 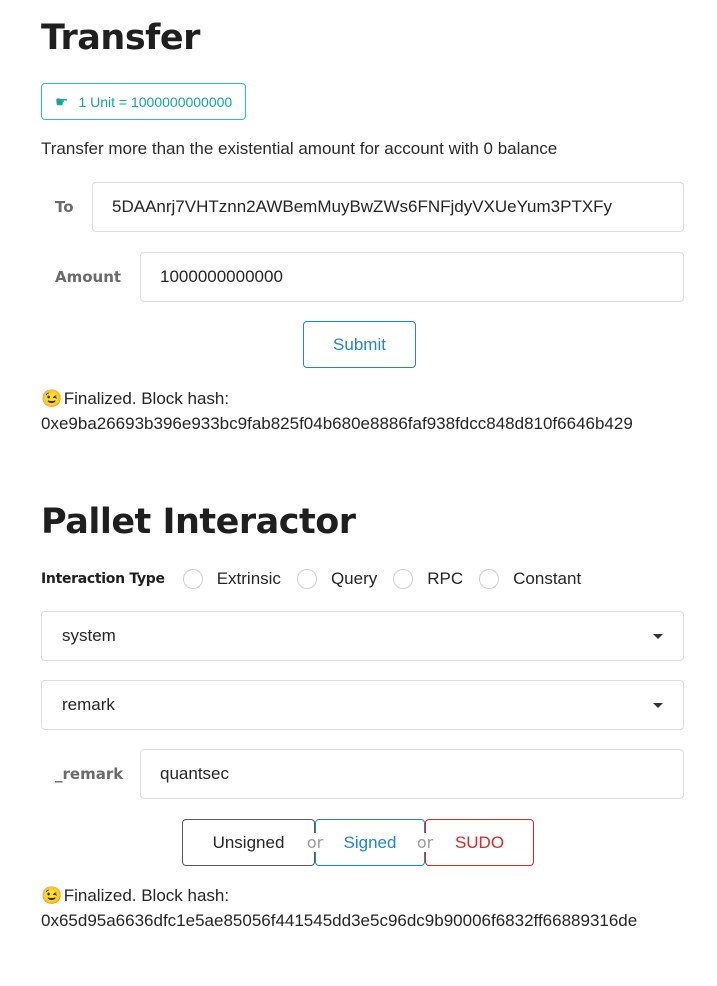 What do you see at coordinates (412, 774) in the screenshot?
I see `remark-input: quantsec` at bounding box center [412, 774].